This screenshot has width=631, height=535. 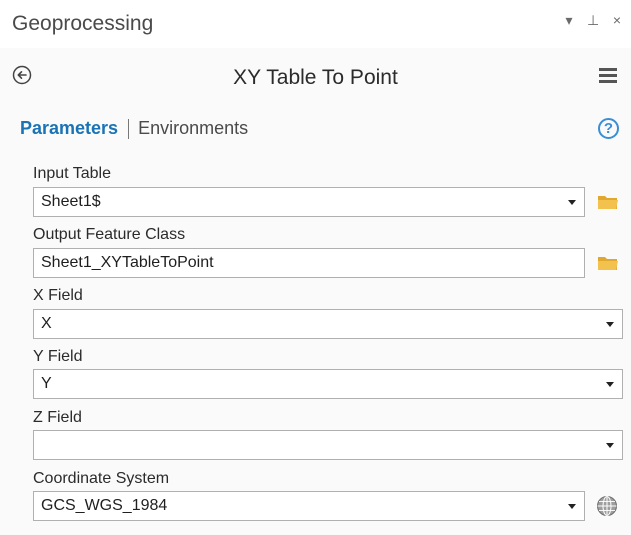 I want to click on pane-options-dropdown-icon: ▾, so click(x=569, y=20).